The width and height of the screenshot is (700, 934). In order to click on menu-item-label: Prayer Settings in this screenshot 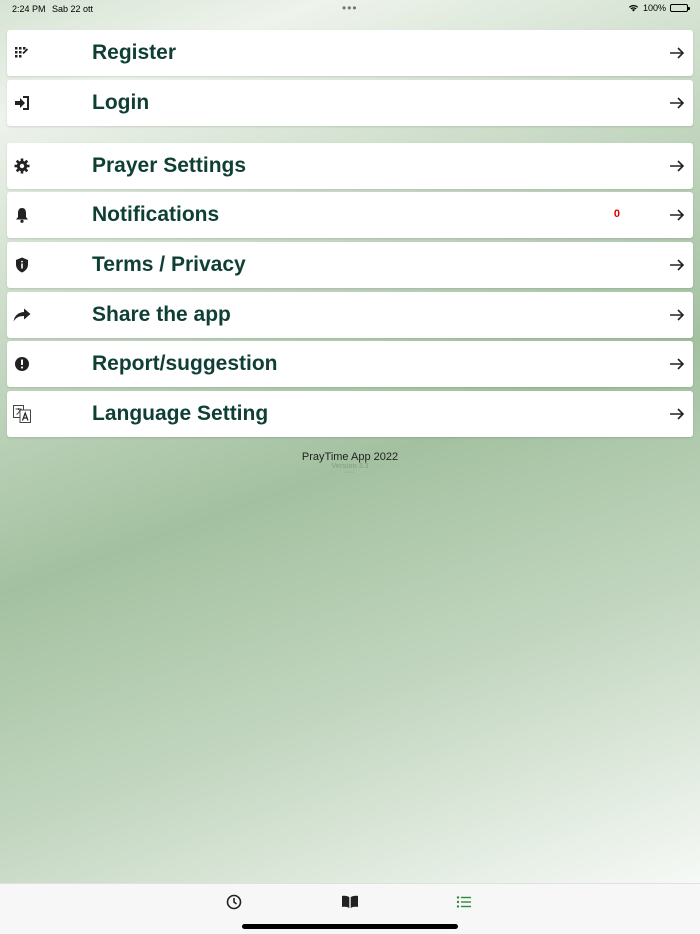, I will do `click(169, 165)`.